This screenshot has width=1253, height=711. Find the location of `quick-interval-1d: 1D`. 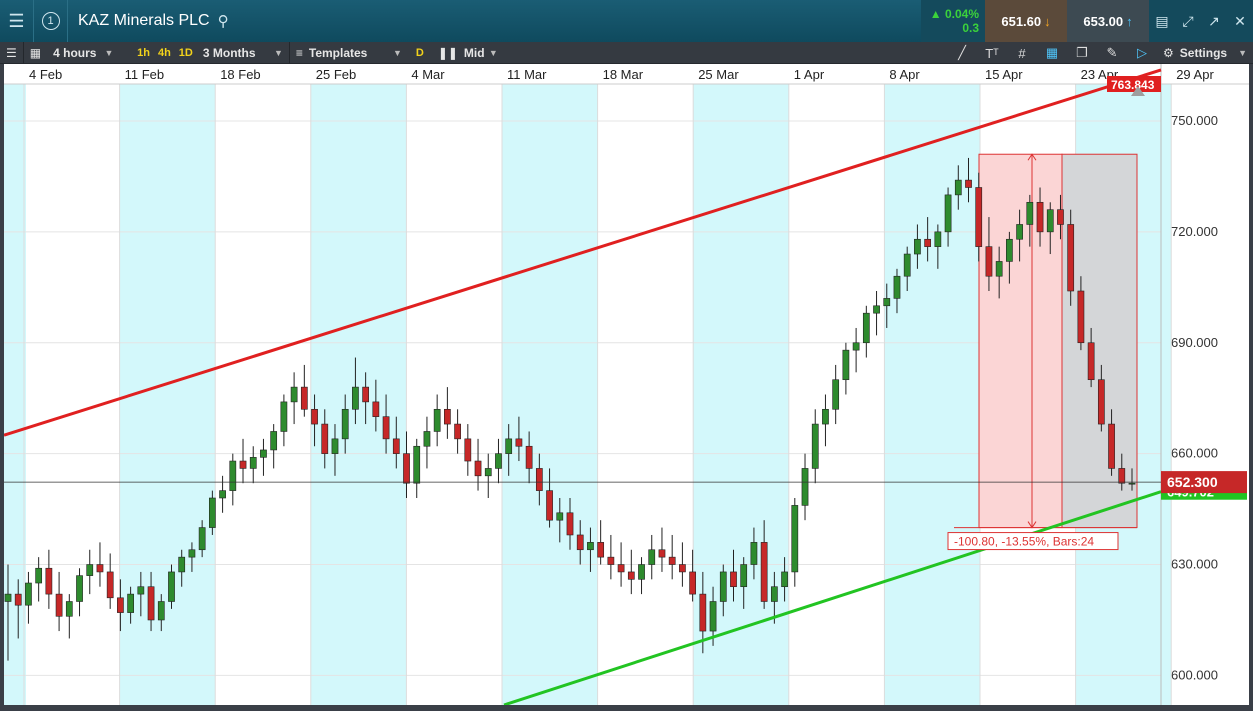

quick-interval-1d: 1D is located at coordinates (186, 53).